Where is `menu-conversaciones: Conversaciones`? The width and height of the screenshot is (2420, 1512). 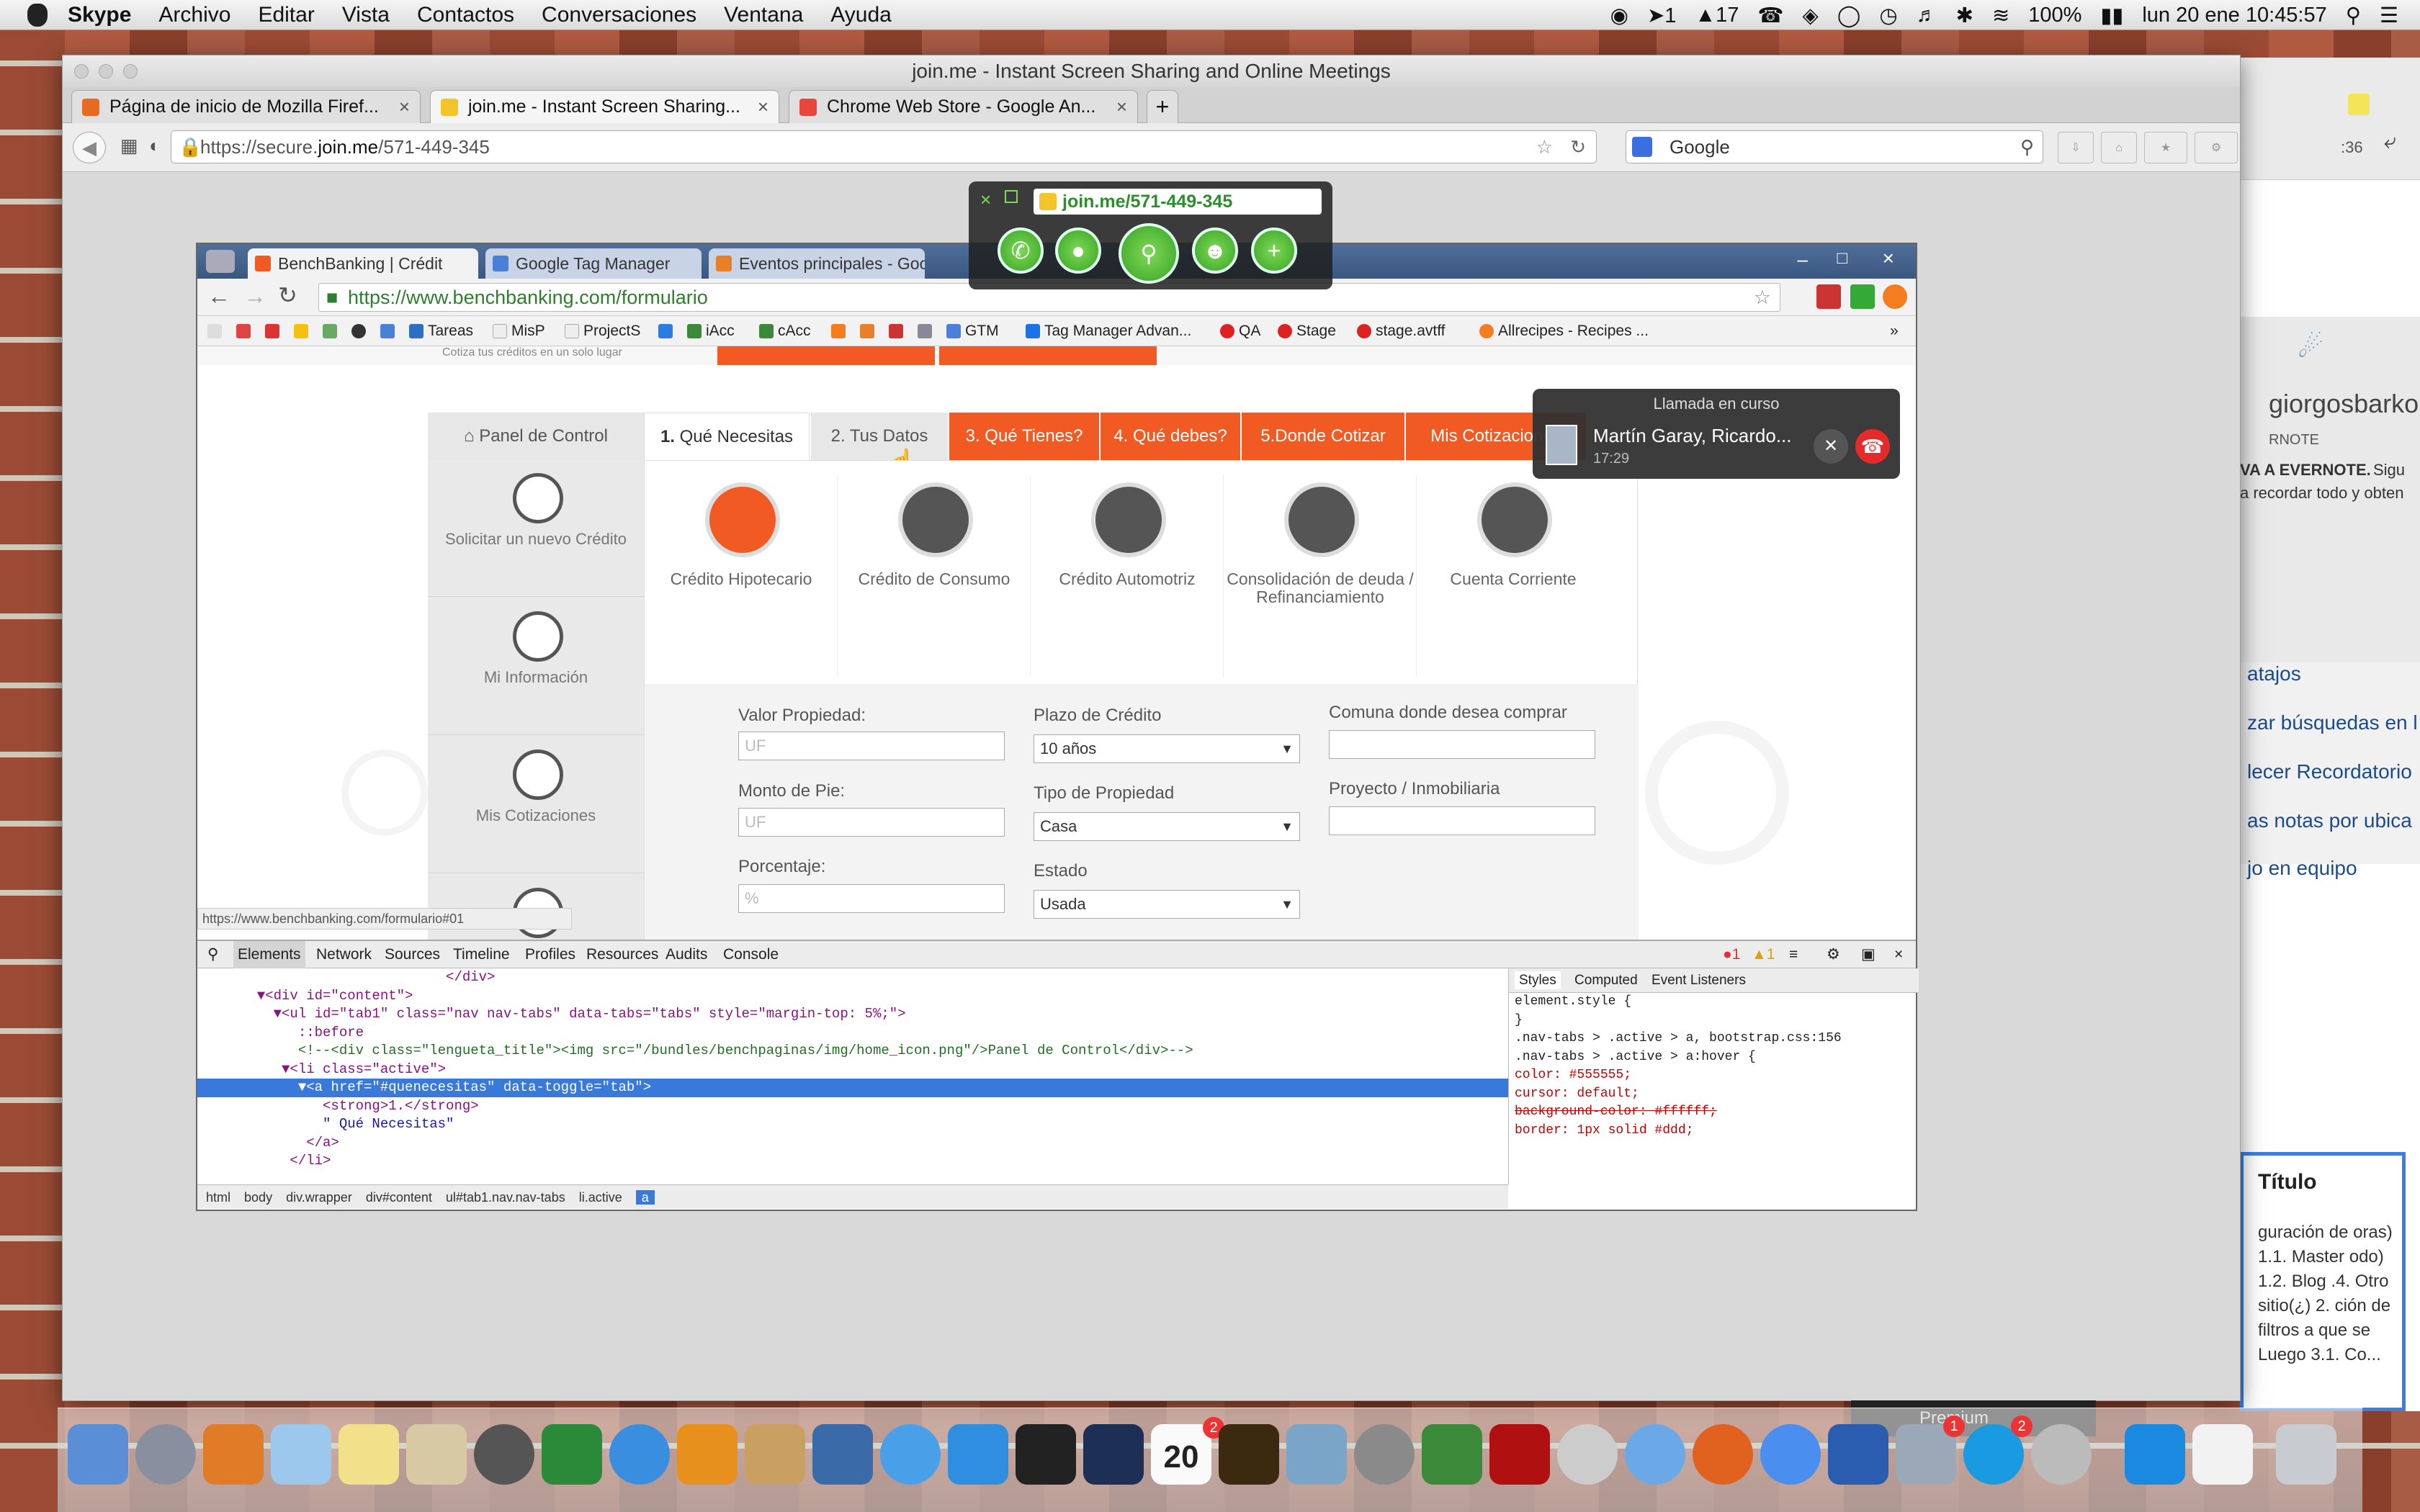 menu-conversaciones: Conversaciones is located at coordinates (619, 15).